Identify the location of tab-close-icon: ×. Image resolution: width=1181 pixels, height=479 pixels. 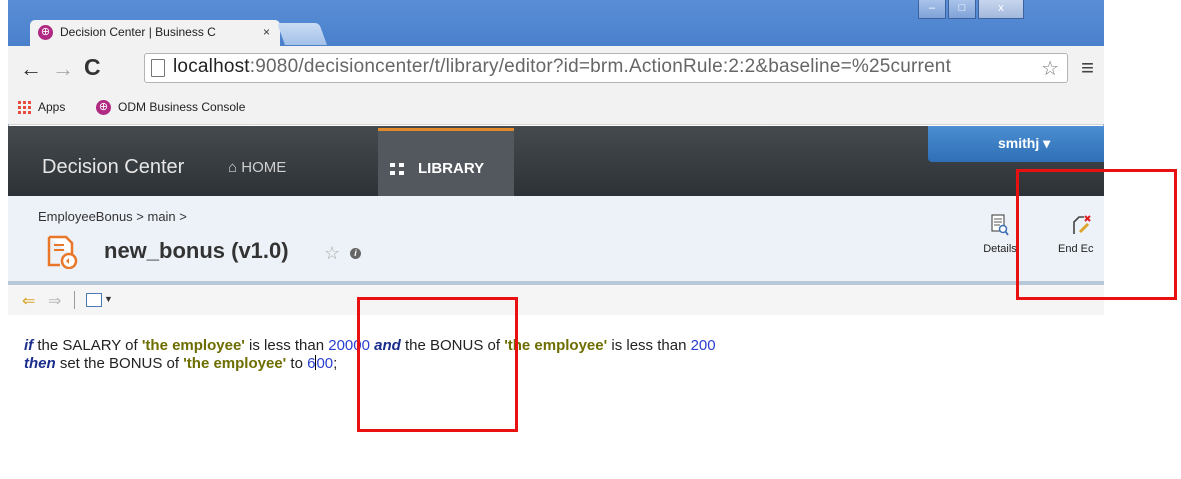
(266, 32).